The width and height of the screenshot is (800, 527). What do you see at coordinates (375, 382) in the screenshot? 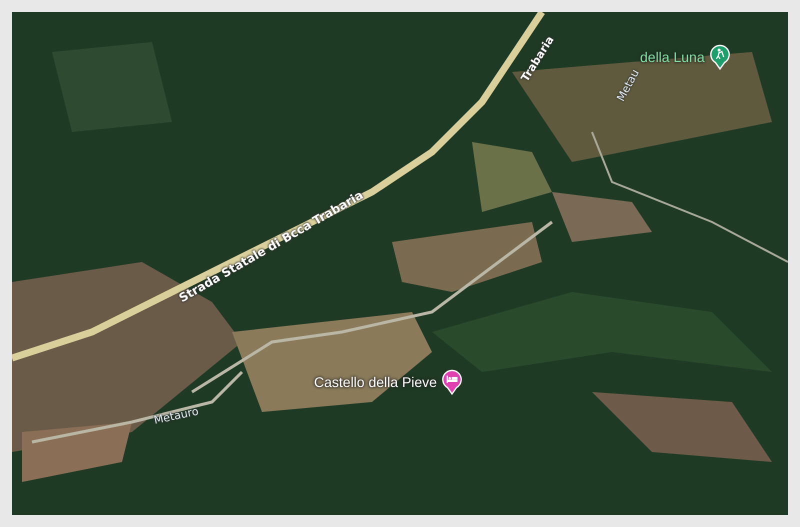
I see `place-label: Castello della Pieve` at bounding box center [375, 382].